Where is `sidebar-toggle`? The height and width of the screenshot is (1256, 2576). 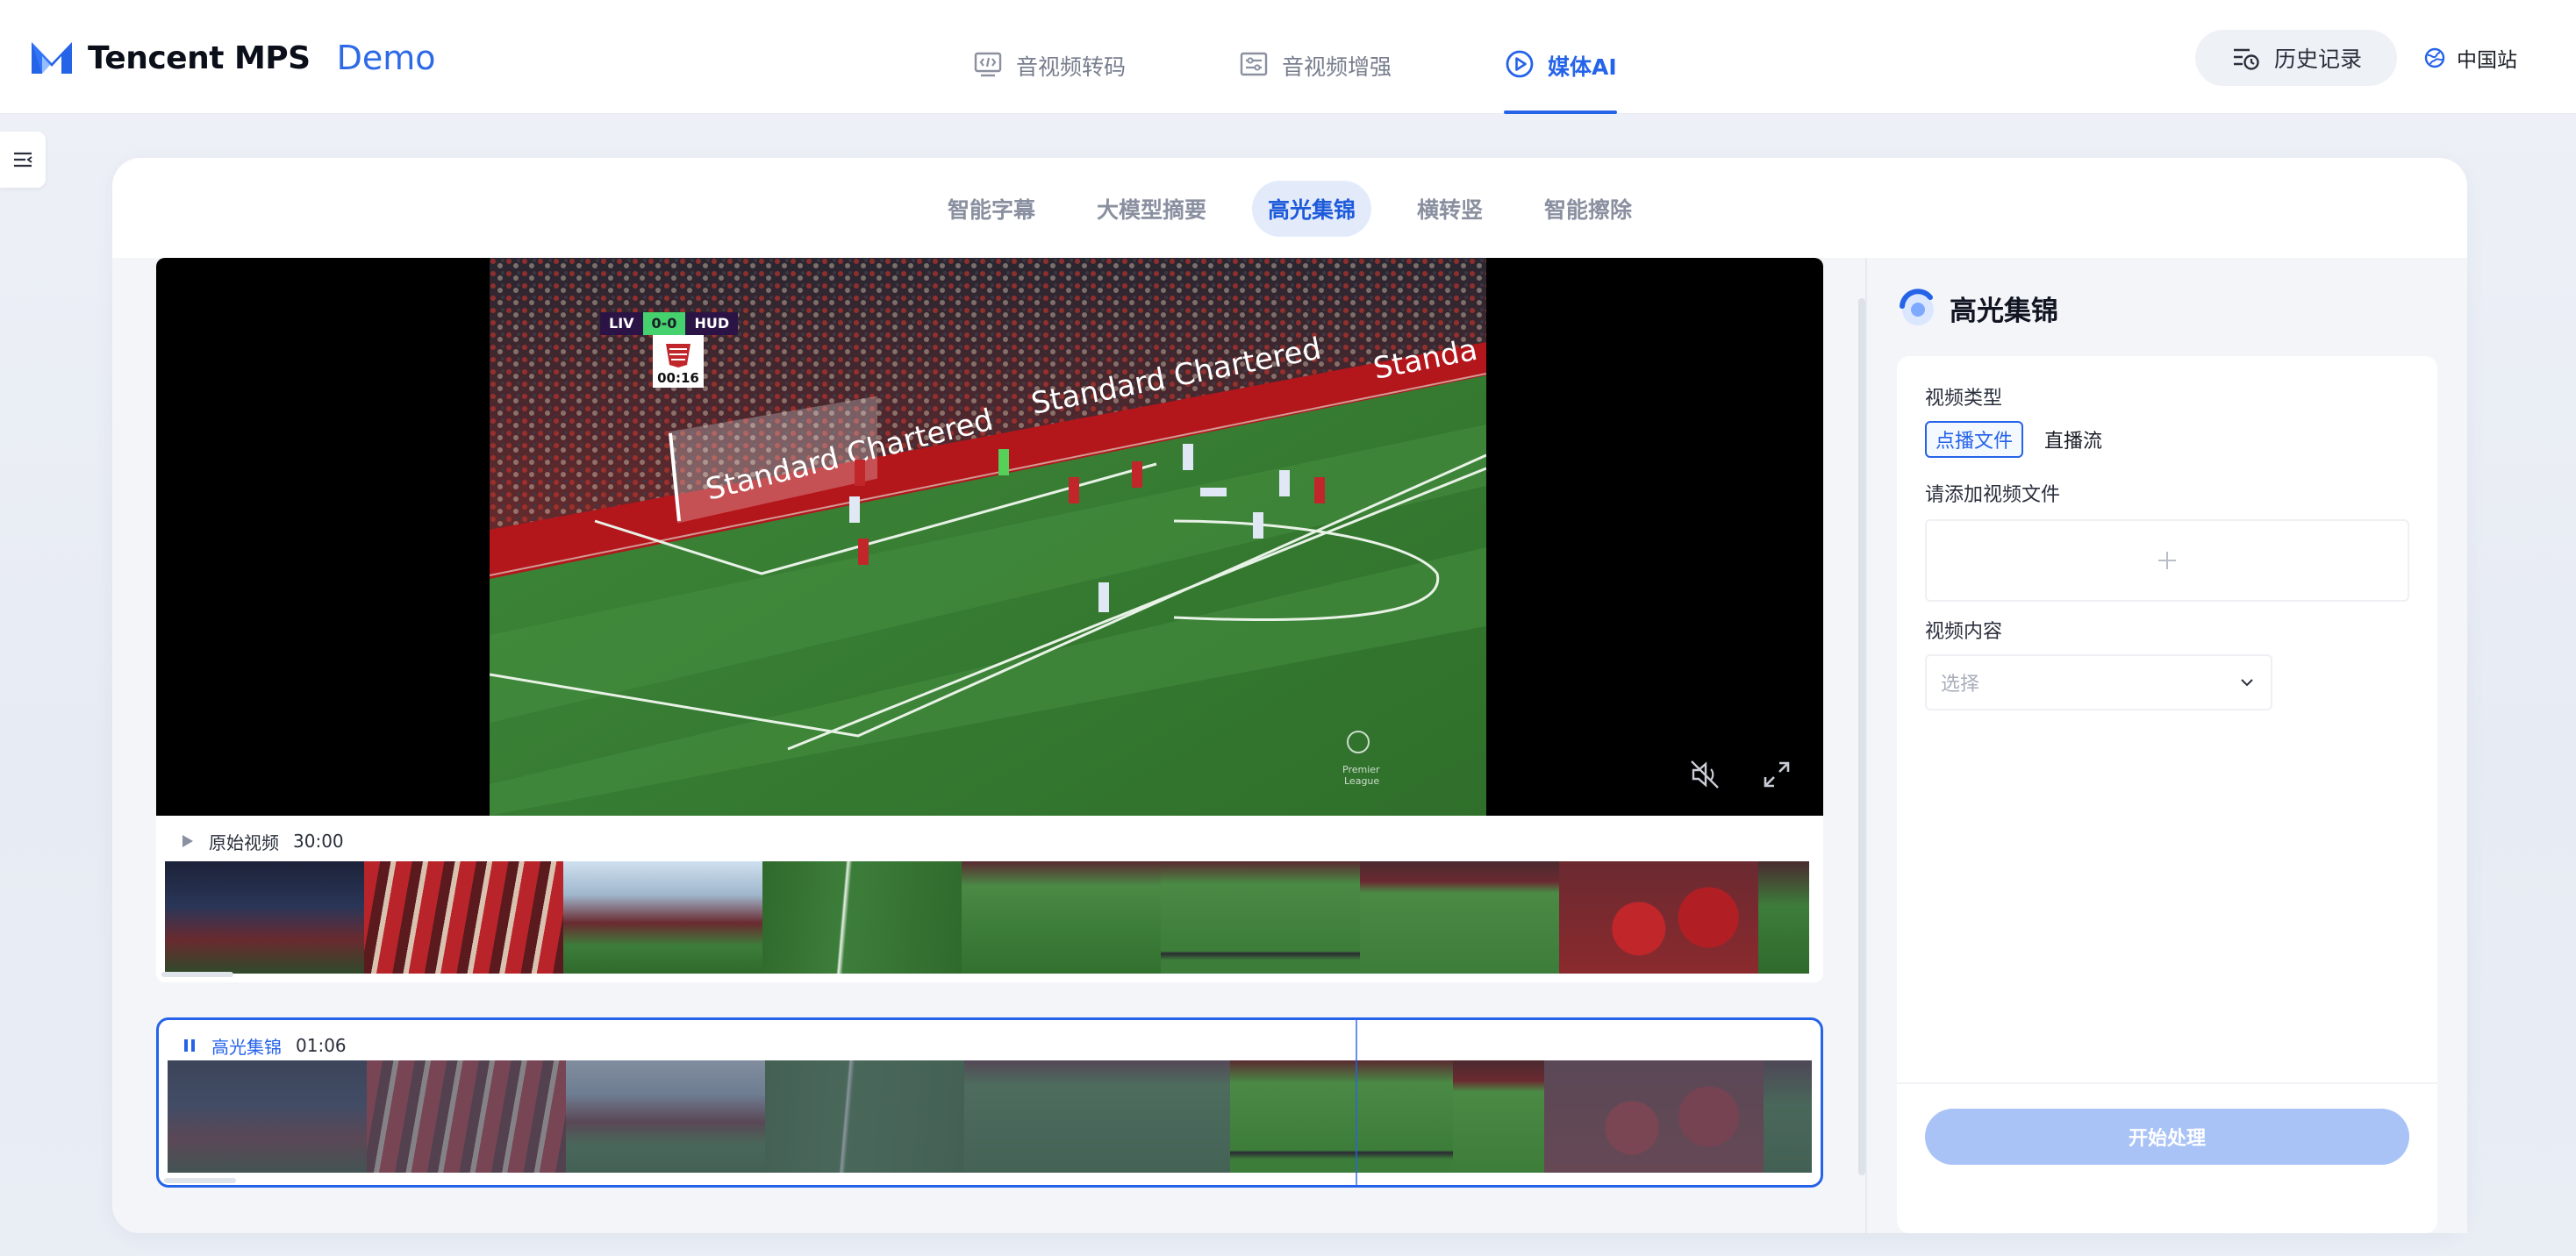 sidebar-toggle is located at coordinates (23, 160).